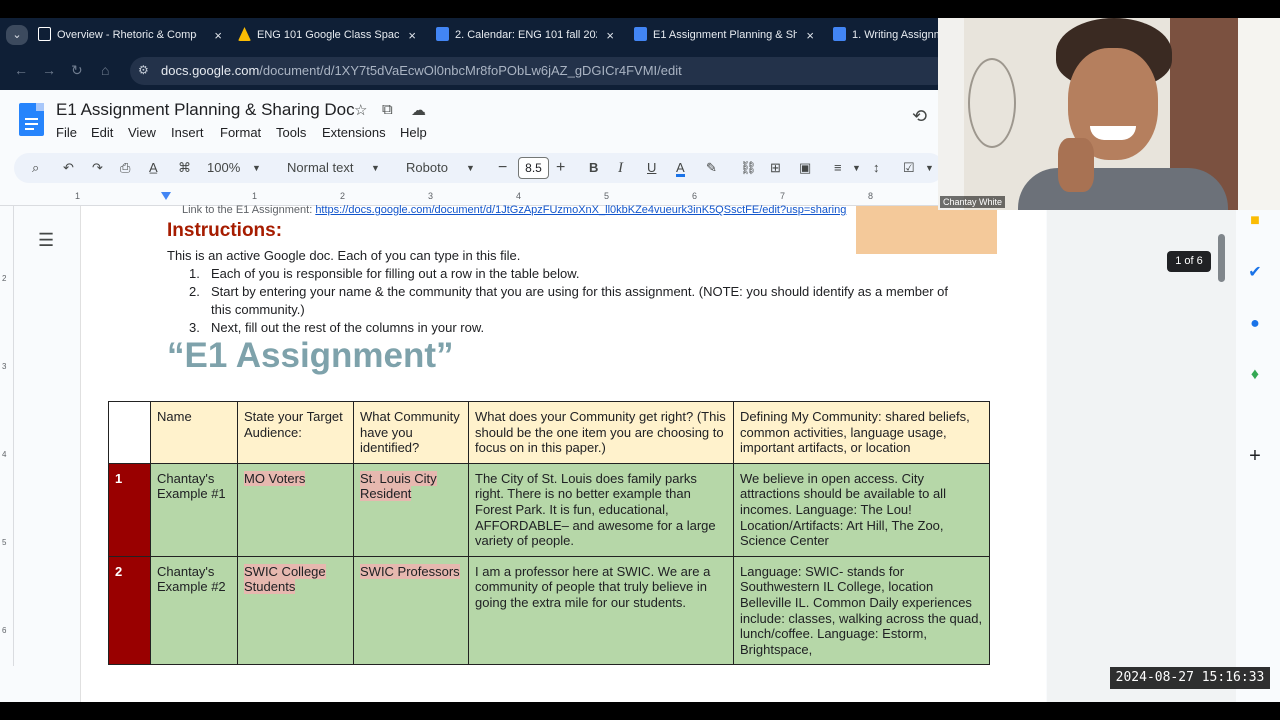  Describe the element at coordinates (680, 168) in the screenshot. I see `text-color-icon: A` at that location.